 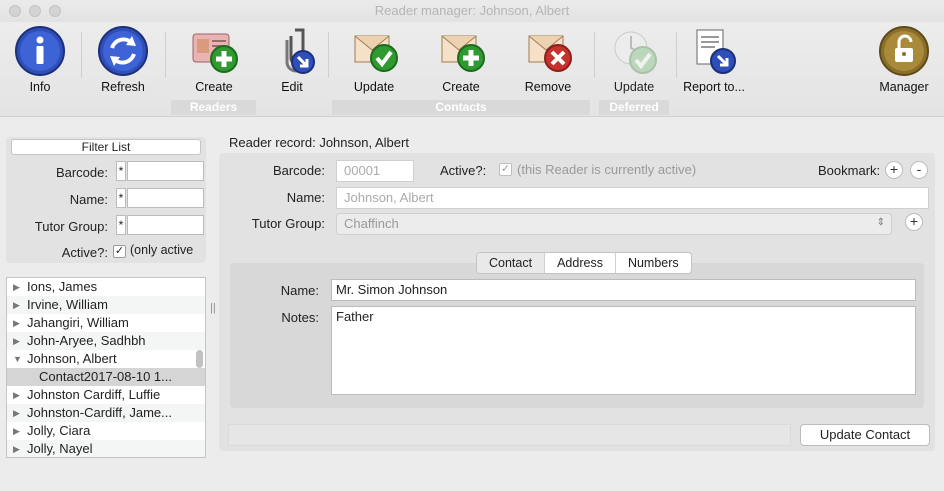 I want to click on readers-group-label: Readers, so click(x=213, y=107).